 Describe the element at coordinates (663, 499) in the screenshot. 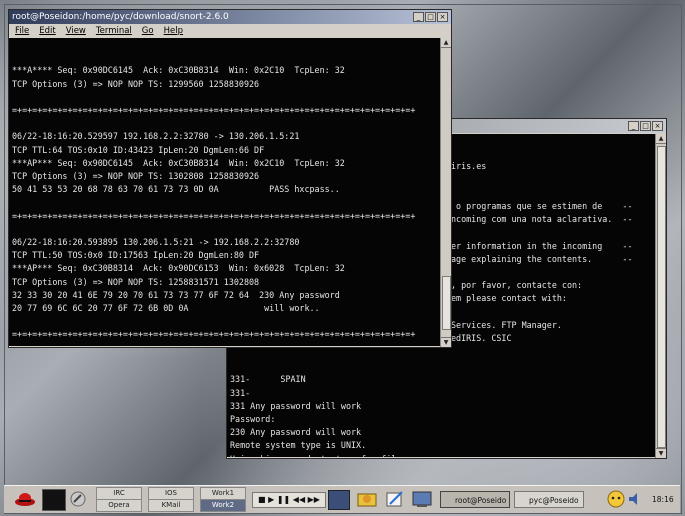

I see `clock: 18:16` at that location.